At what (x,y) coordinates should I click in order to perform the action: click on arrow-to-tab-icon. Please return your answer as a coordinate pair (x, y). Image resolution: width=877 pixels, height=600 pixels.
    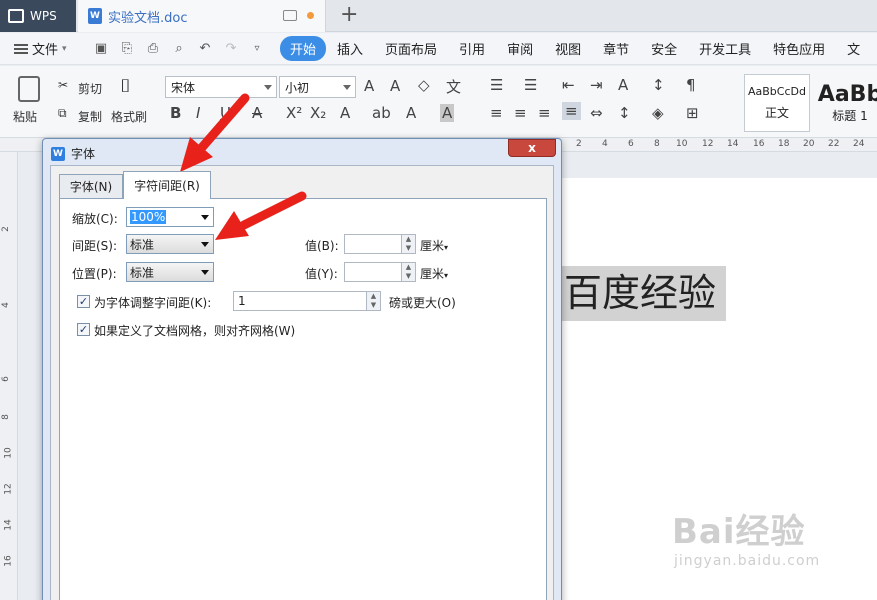
    Looking at the image, I should click on (215, 132).